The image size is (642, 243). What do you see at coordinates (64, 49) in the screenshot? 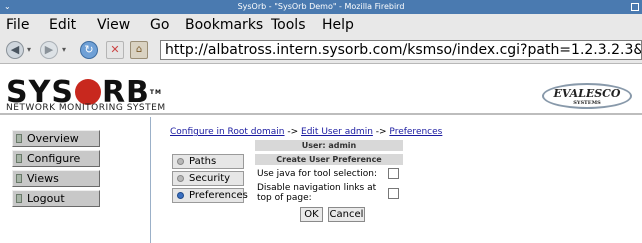
I see `forward-dropdown-icon: ▾` at bounding box center [64, 49].